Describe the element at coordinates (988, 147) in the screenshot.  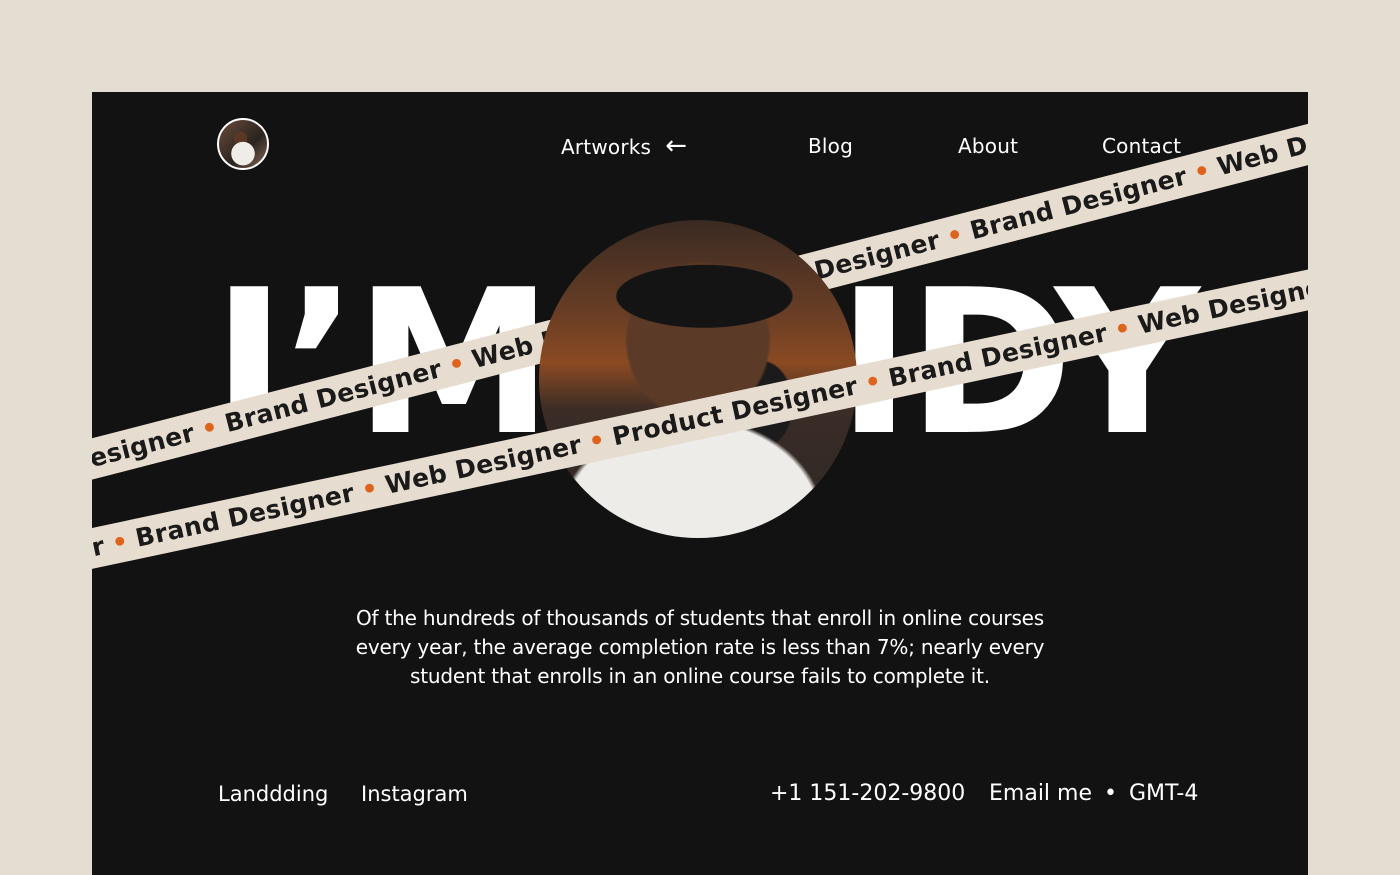
I see `nav-about: About` at that location.